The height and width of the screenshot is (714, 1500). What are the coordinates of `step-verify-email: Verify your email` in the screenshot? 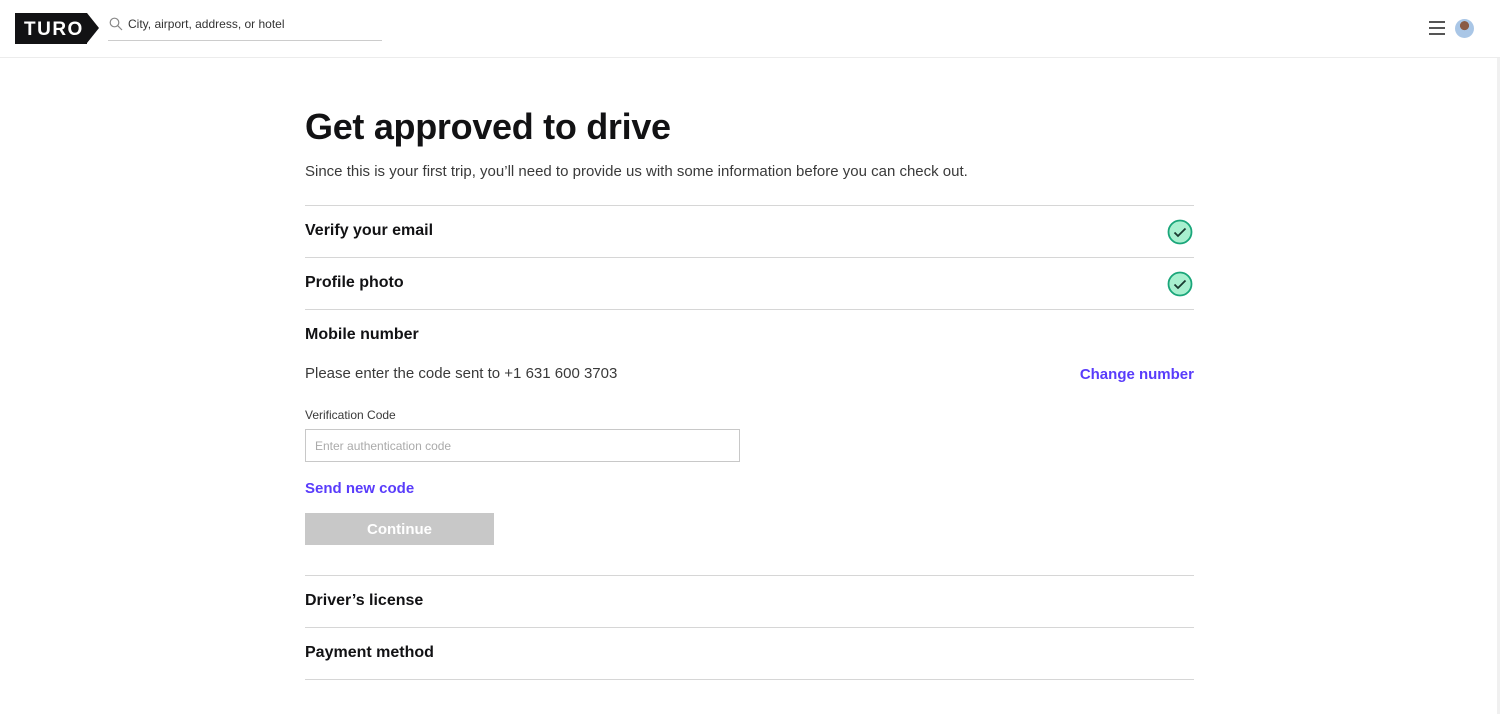 It's located at (749, 231).